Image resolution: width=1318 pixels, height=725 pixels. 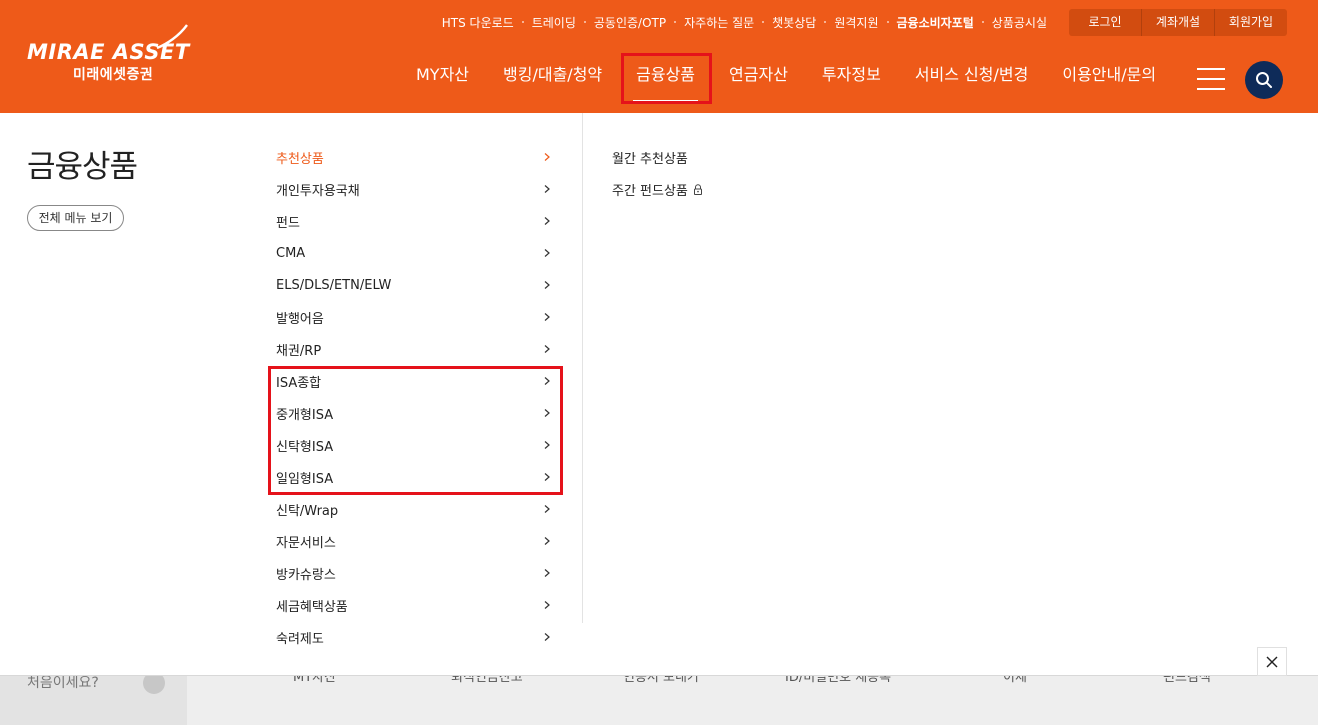 What do you see at coordinates (1109, 77) in the screenshot?
I see `nav-help: 이용안내/문의` at bounding box center [1109, 77].